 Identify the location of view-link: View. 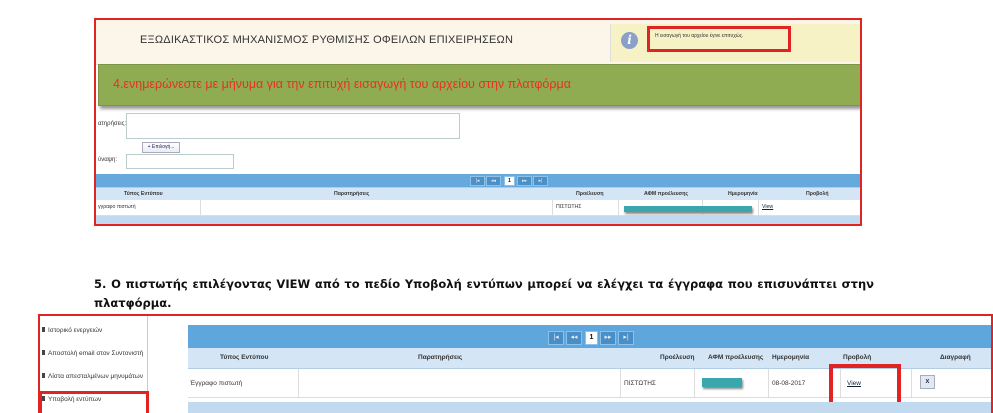
(767, 207).